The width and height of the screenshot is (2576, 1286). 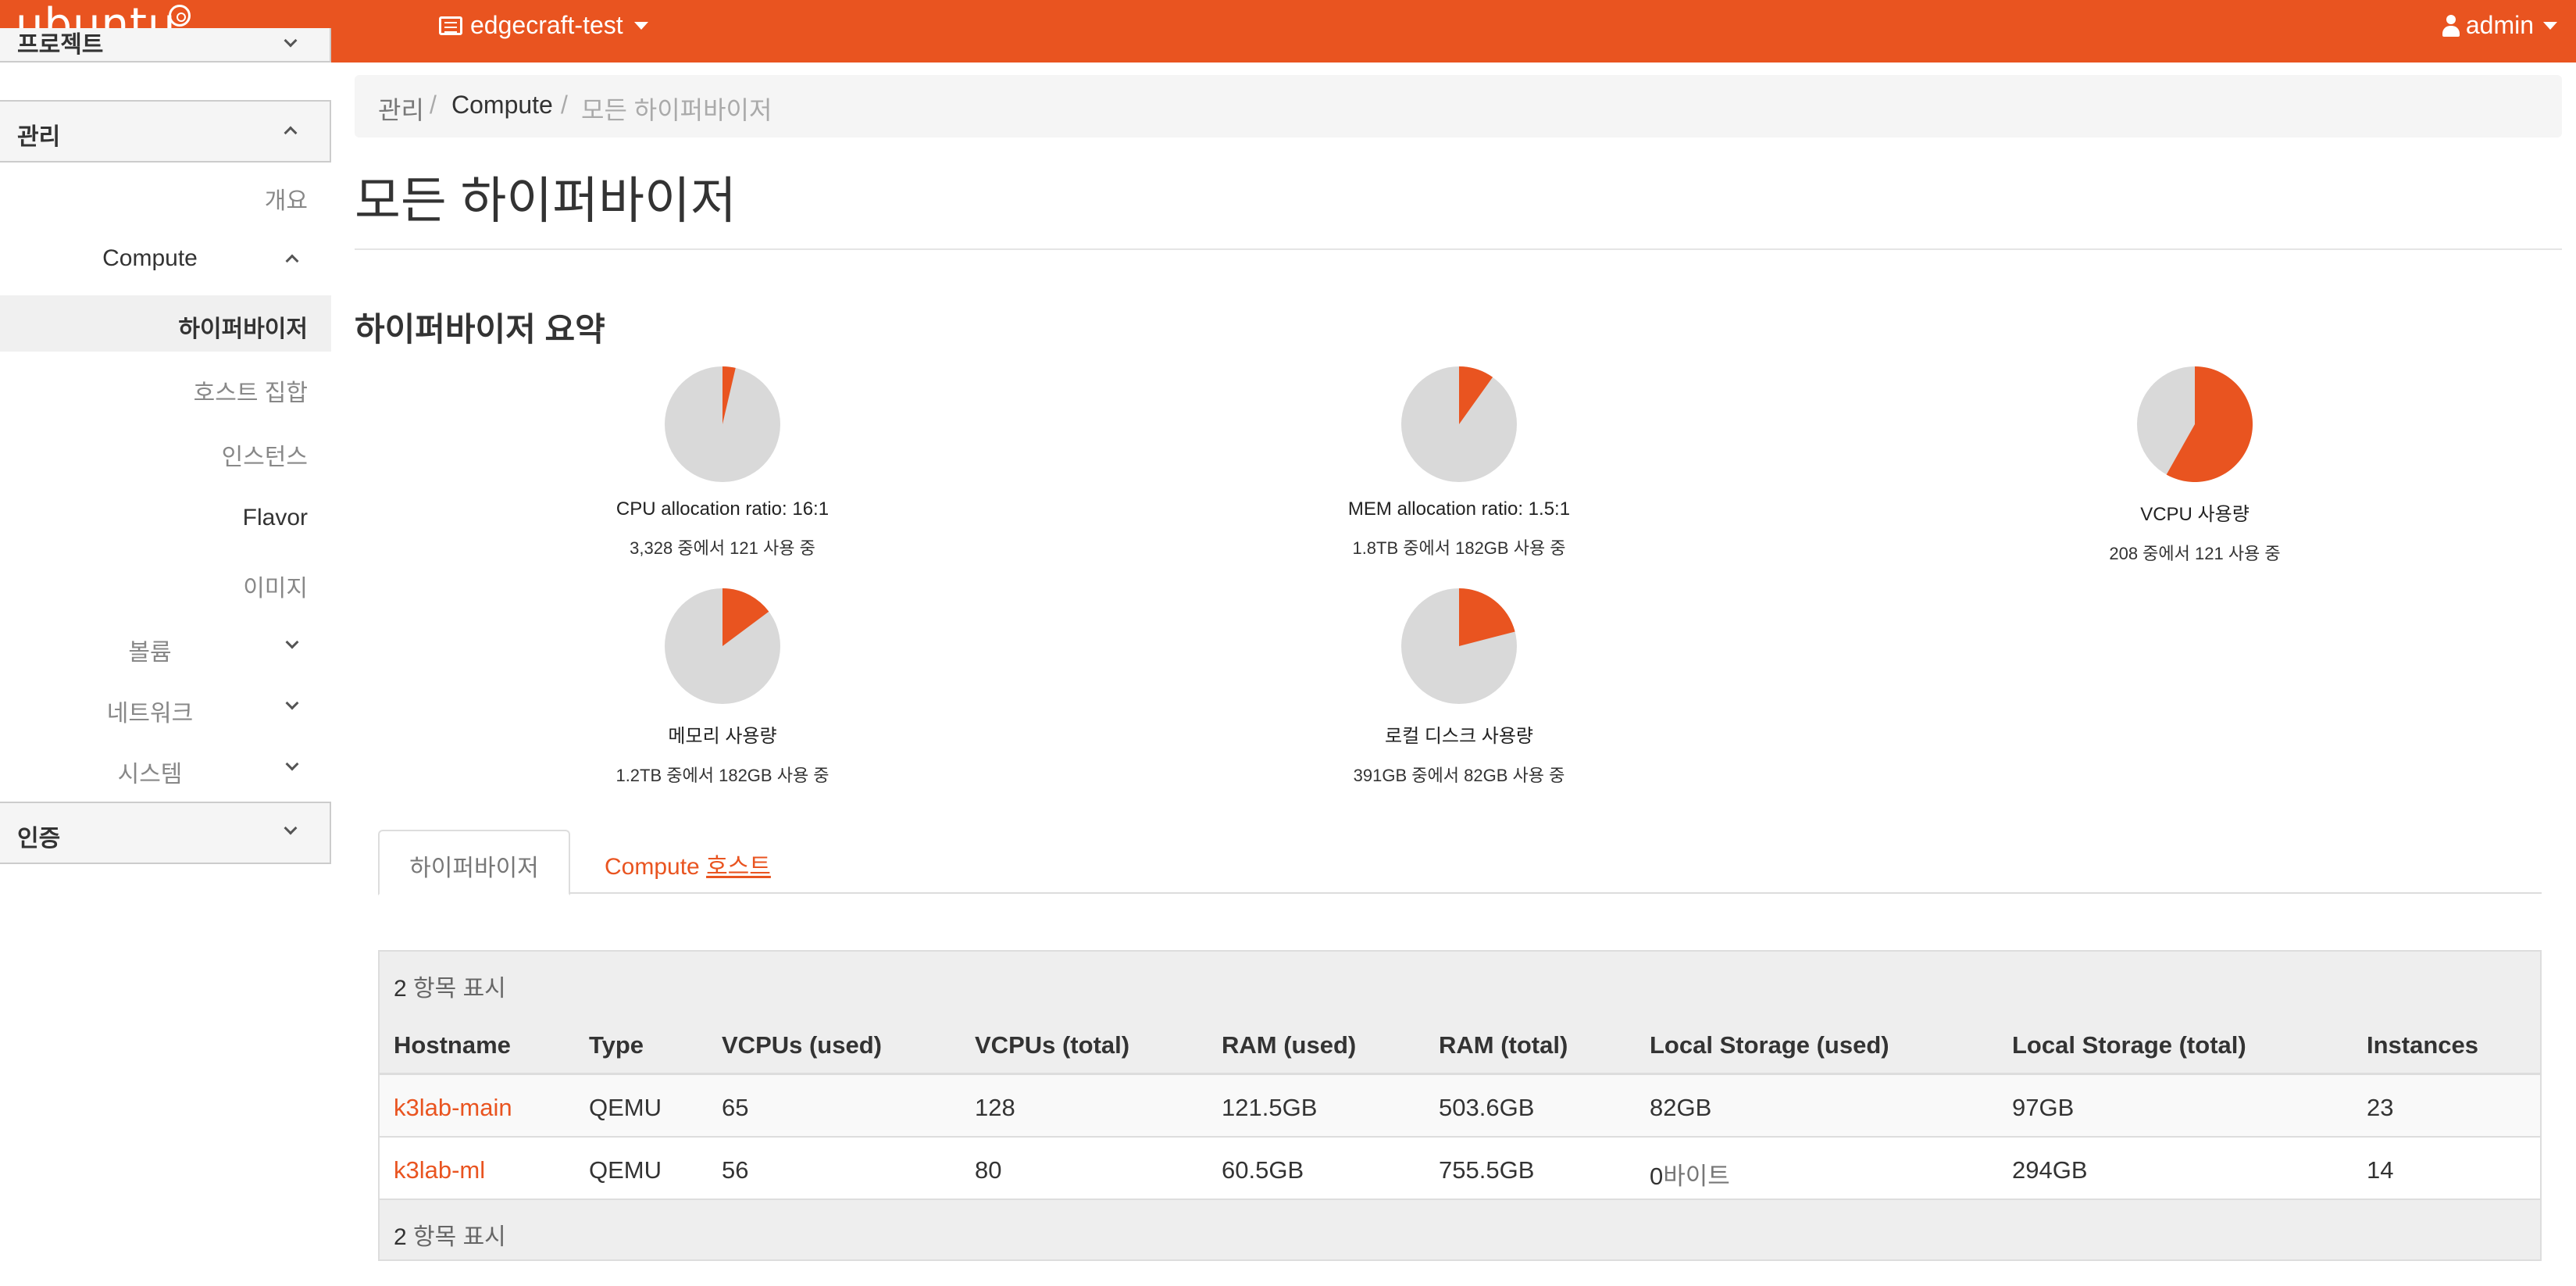 What do you see at coordinates (150, 258) in the screenshot?
I see `sidebar-group-label: Compute` at bounding box center [150, 258].